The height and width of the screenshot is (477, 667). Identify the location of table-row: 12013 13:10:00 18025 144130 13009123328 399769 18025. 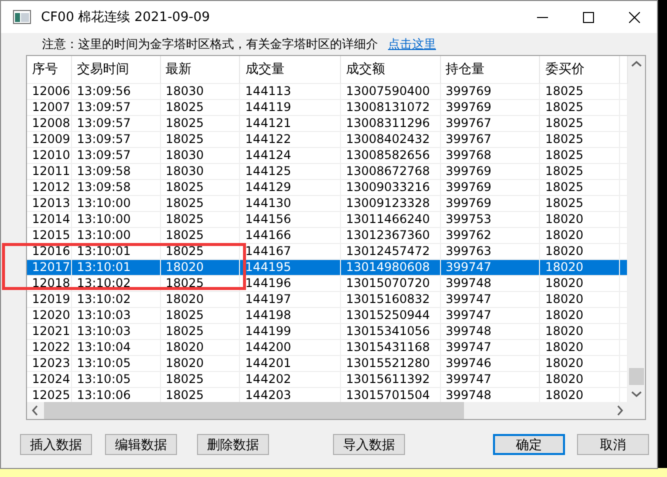
(327, 204).